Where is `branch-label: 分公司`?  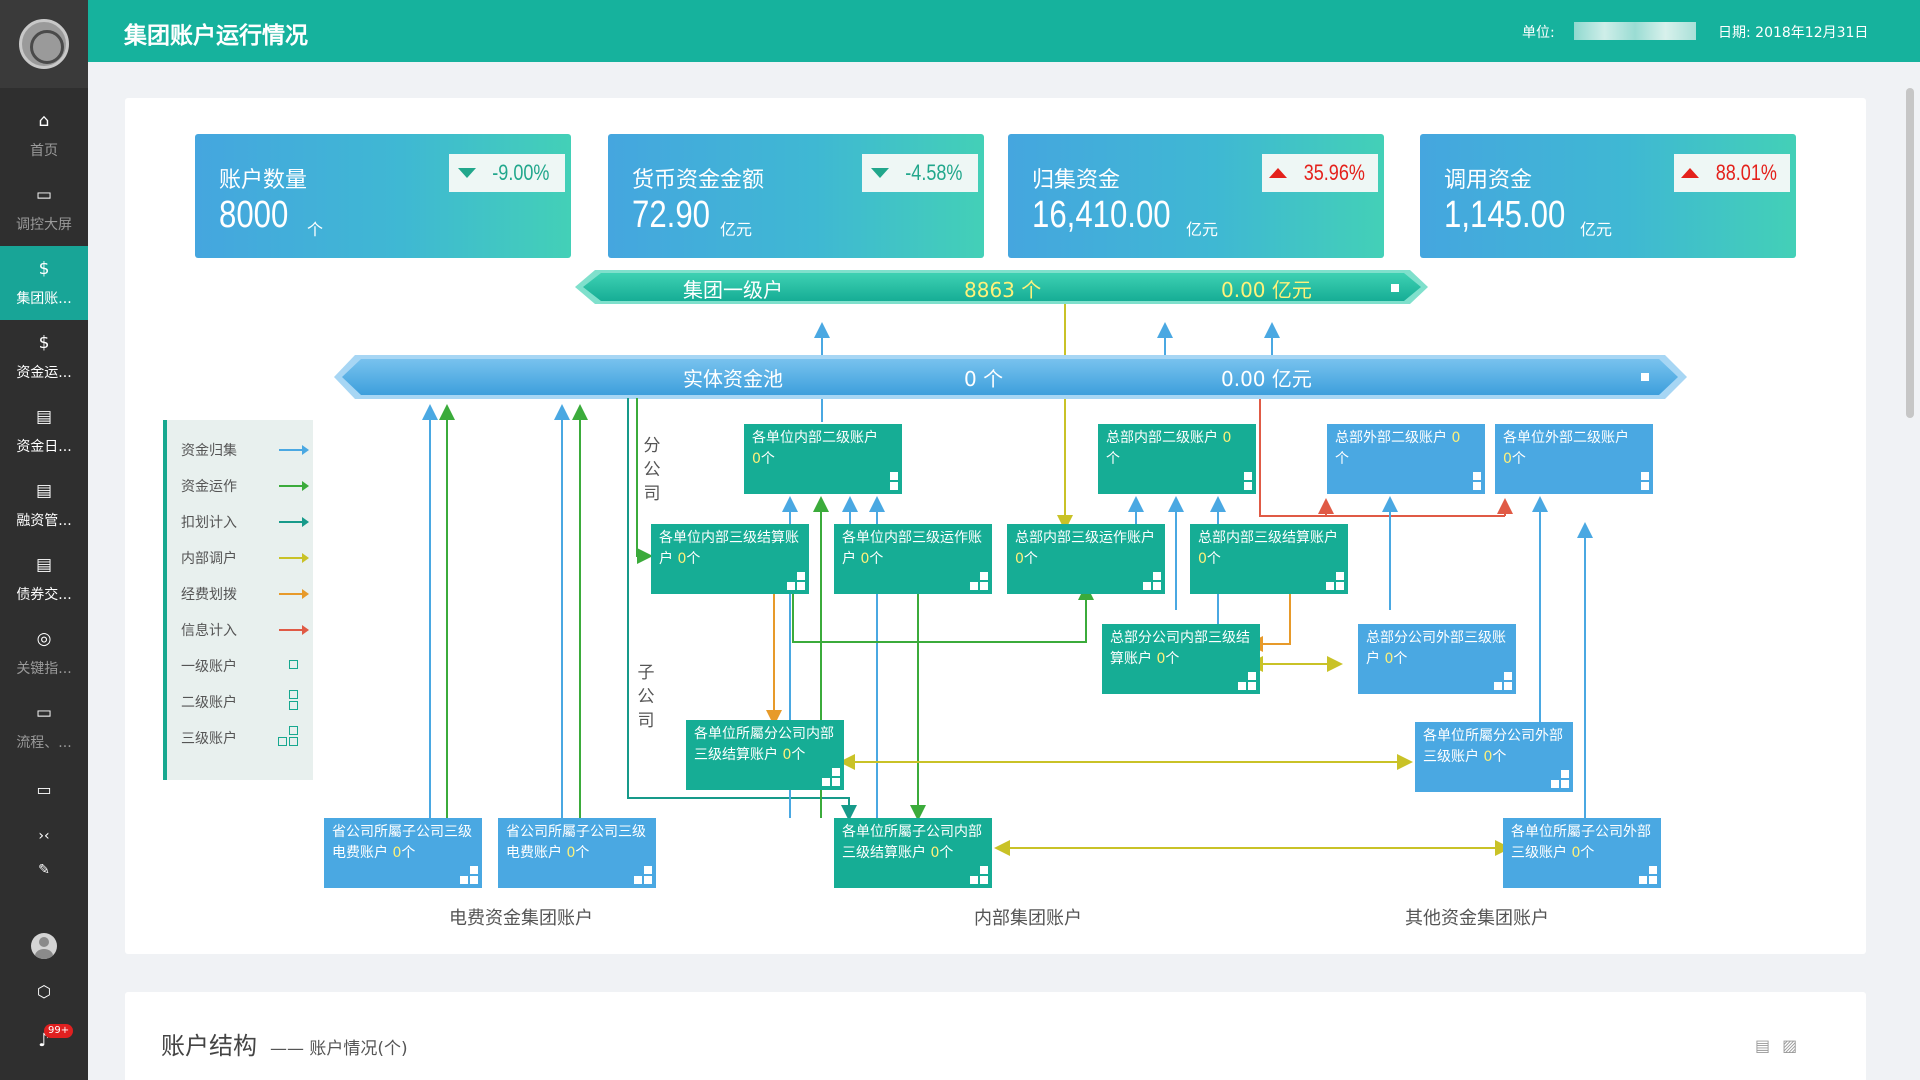
branch-label: 分公司 is located at coordinates (652, 470).